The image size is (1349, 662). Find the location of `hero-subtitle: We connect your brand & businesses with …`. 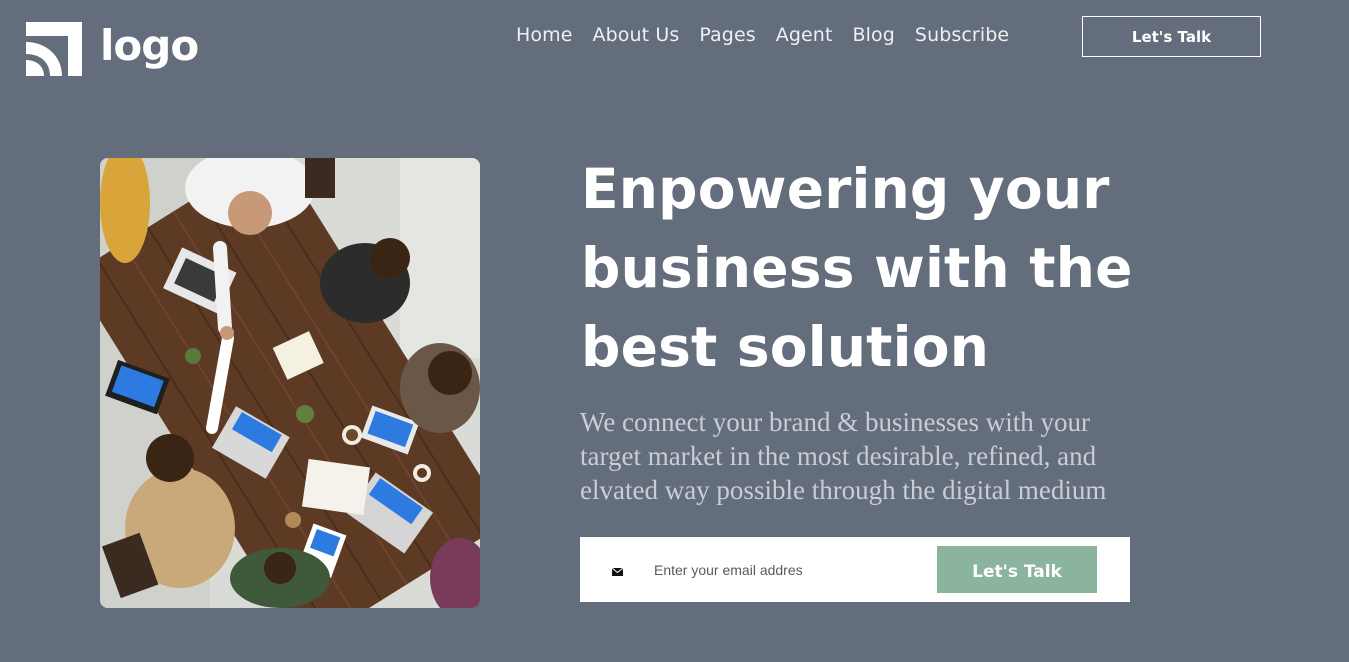

hero-subtitle: We connect your brand & businesses with … is located at coordinates (843, 456).